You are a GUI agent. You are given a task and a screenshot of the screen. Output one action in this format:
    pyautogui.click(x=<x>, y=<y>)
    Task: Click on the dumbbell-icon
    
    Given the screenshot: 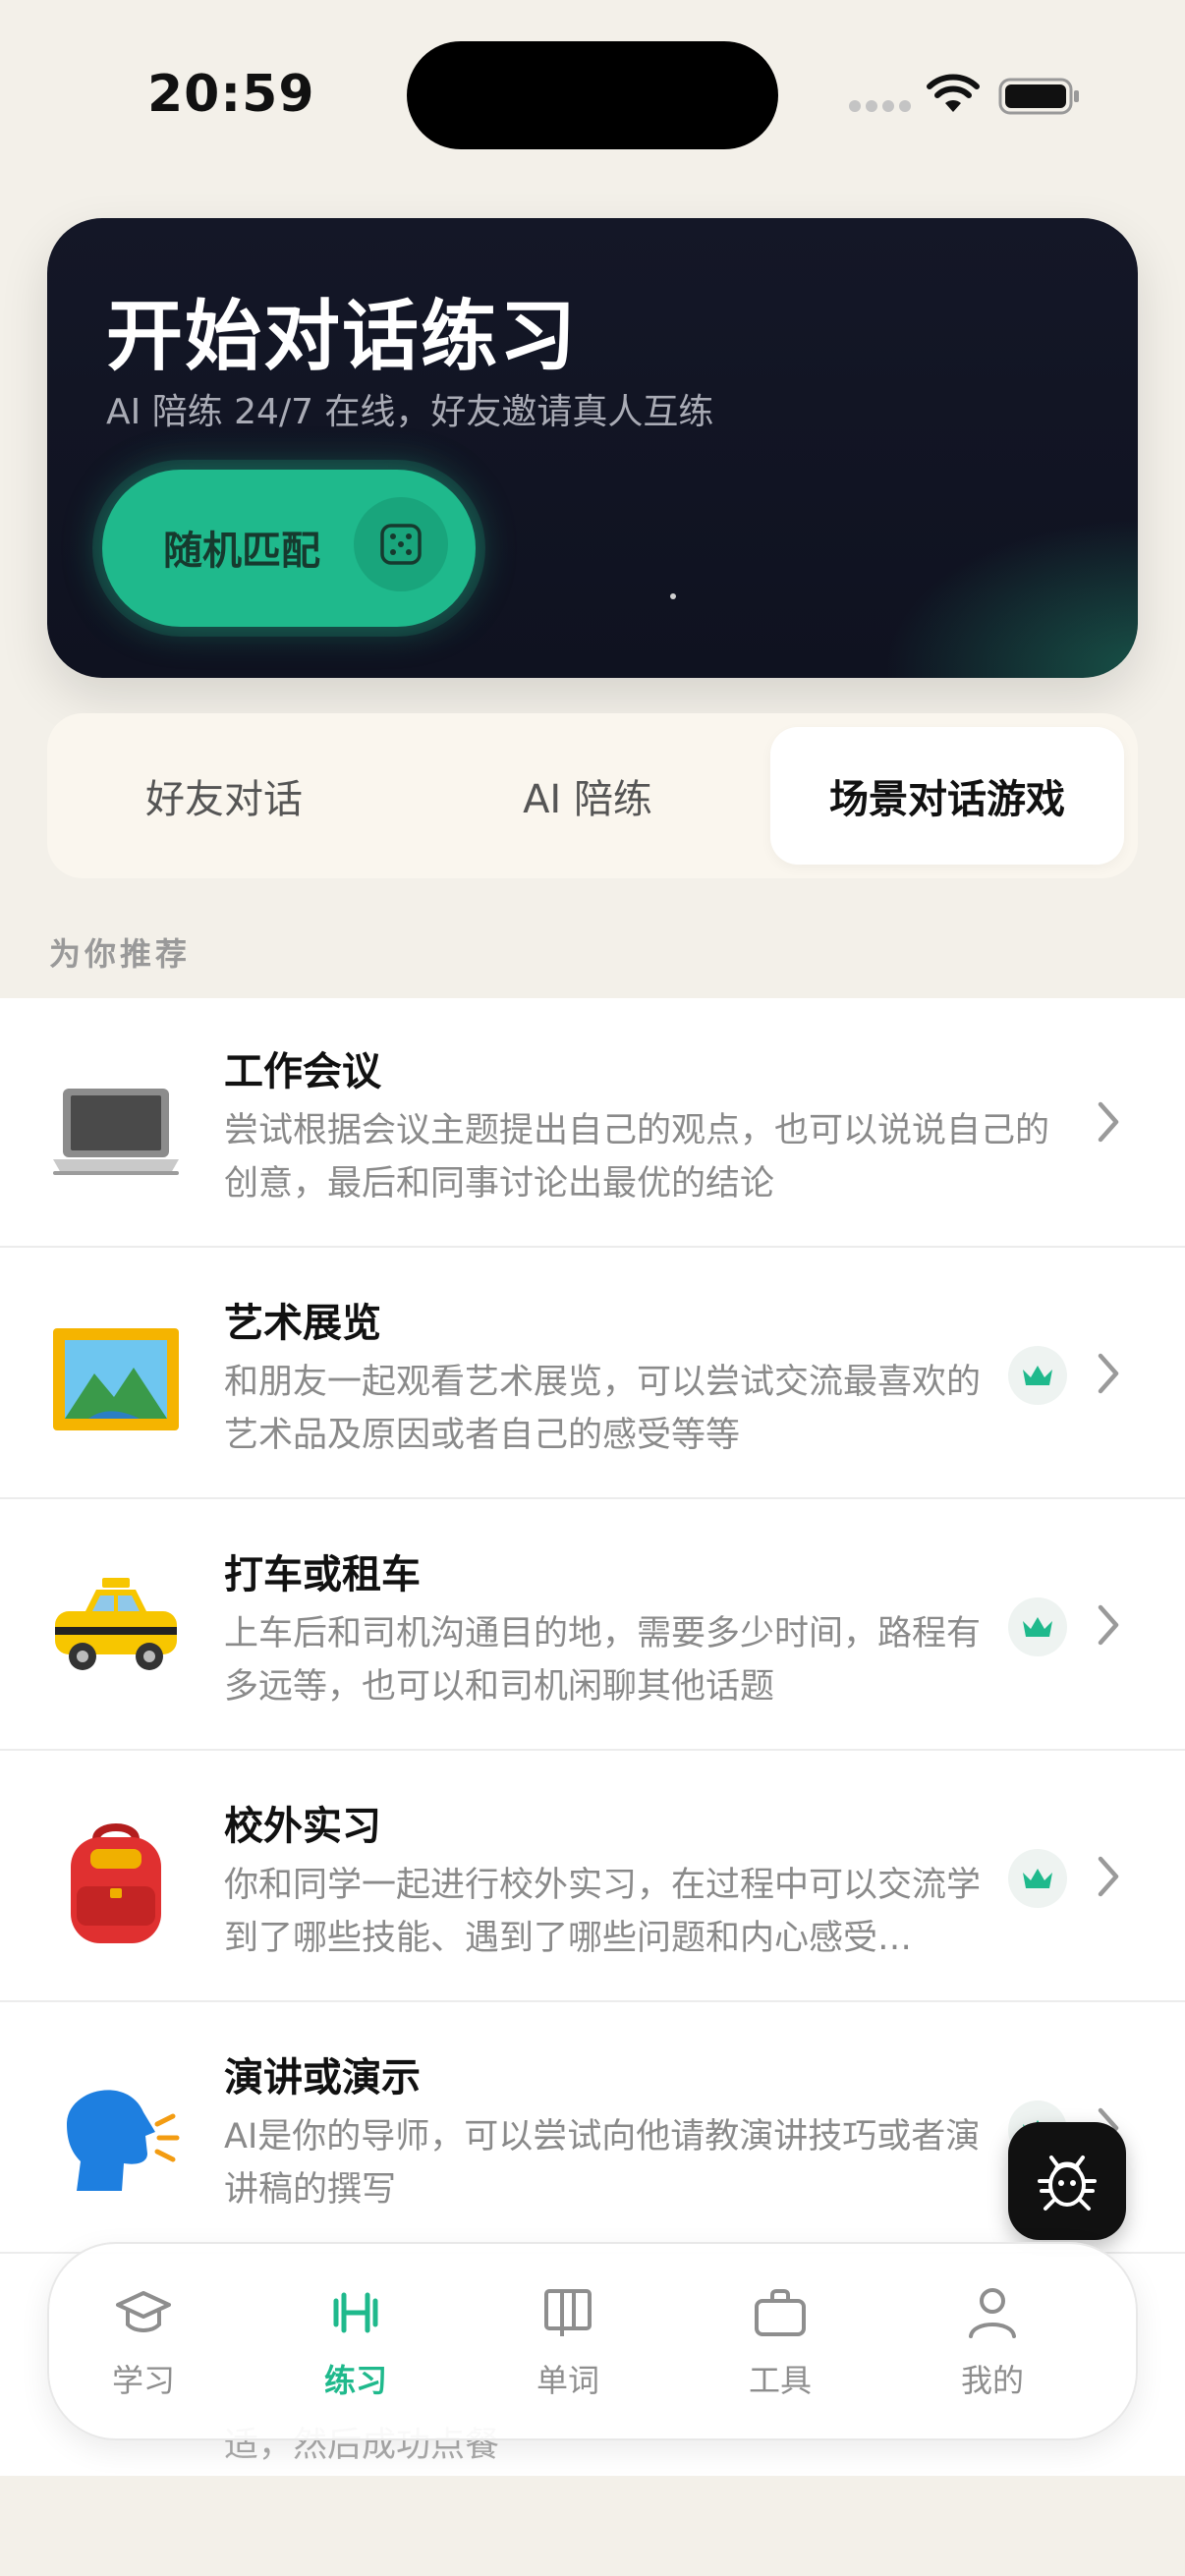 What is the action you would take?
    pyautogui.click(x=355, y=2312)
    